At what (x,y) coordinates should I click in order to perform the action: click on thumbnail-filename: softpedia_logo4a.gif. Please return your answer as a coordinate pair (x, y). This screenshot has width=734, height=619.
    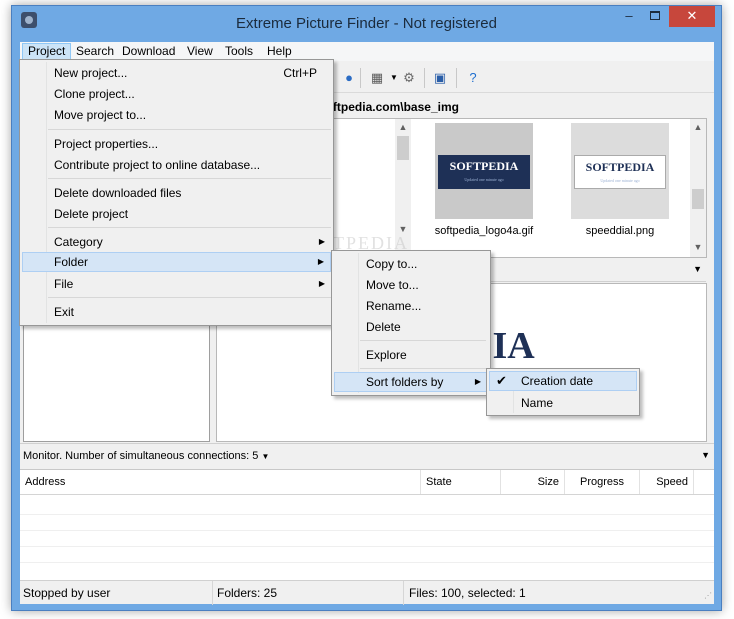
    Looking at the image, I should click on (484, 231).